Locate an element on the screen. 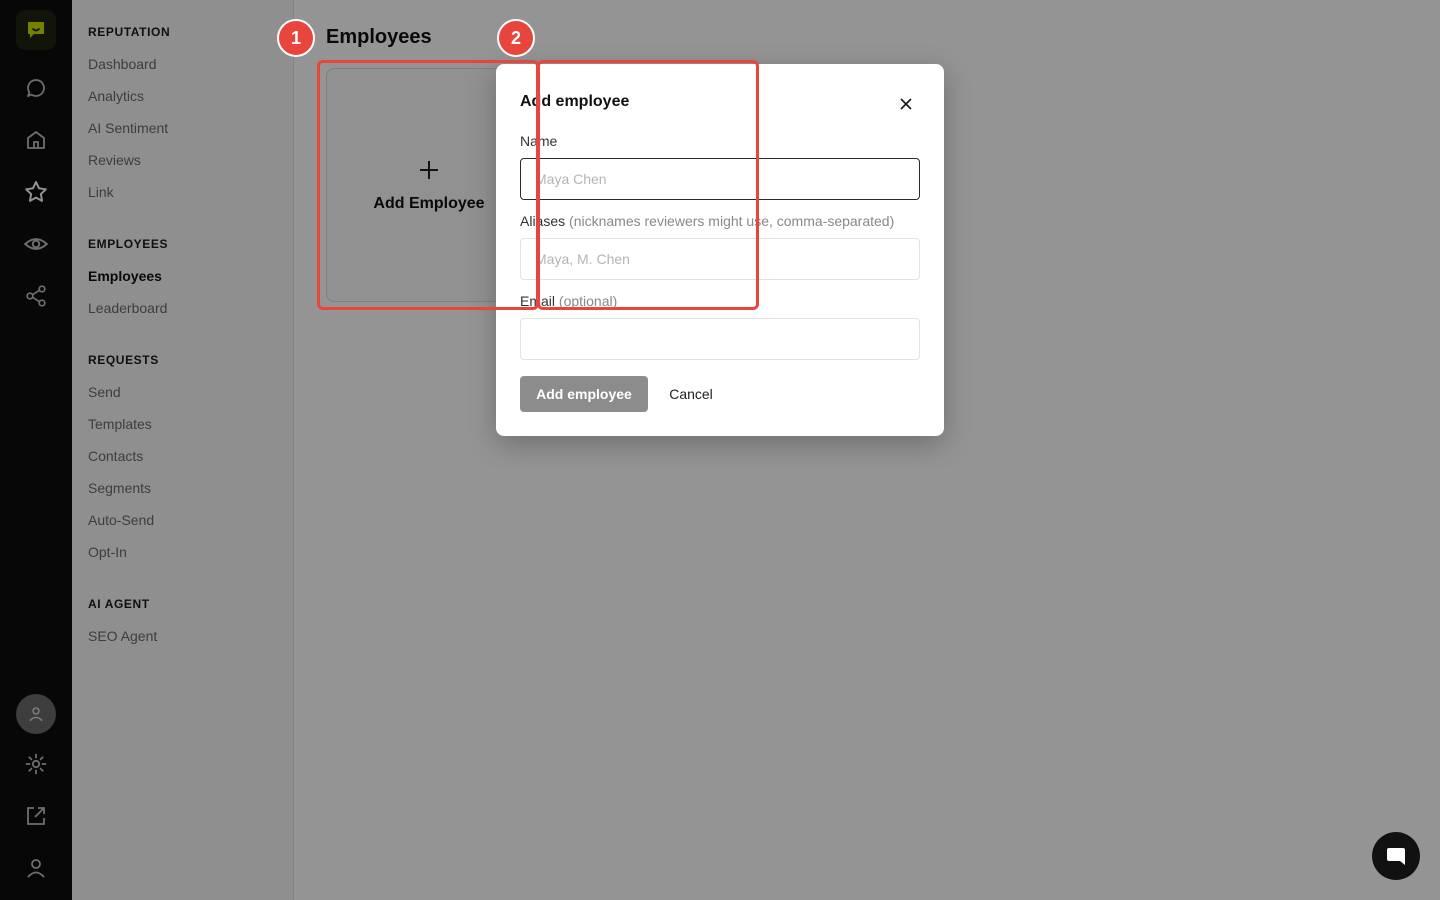  annotation-badge-1: 1 is located at coordinates (296, 38).